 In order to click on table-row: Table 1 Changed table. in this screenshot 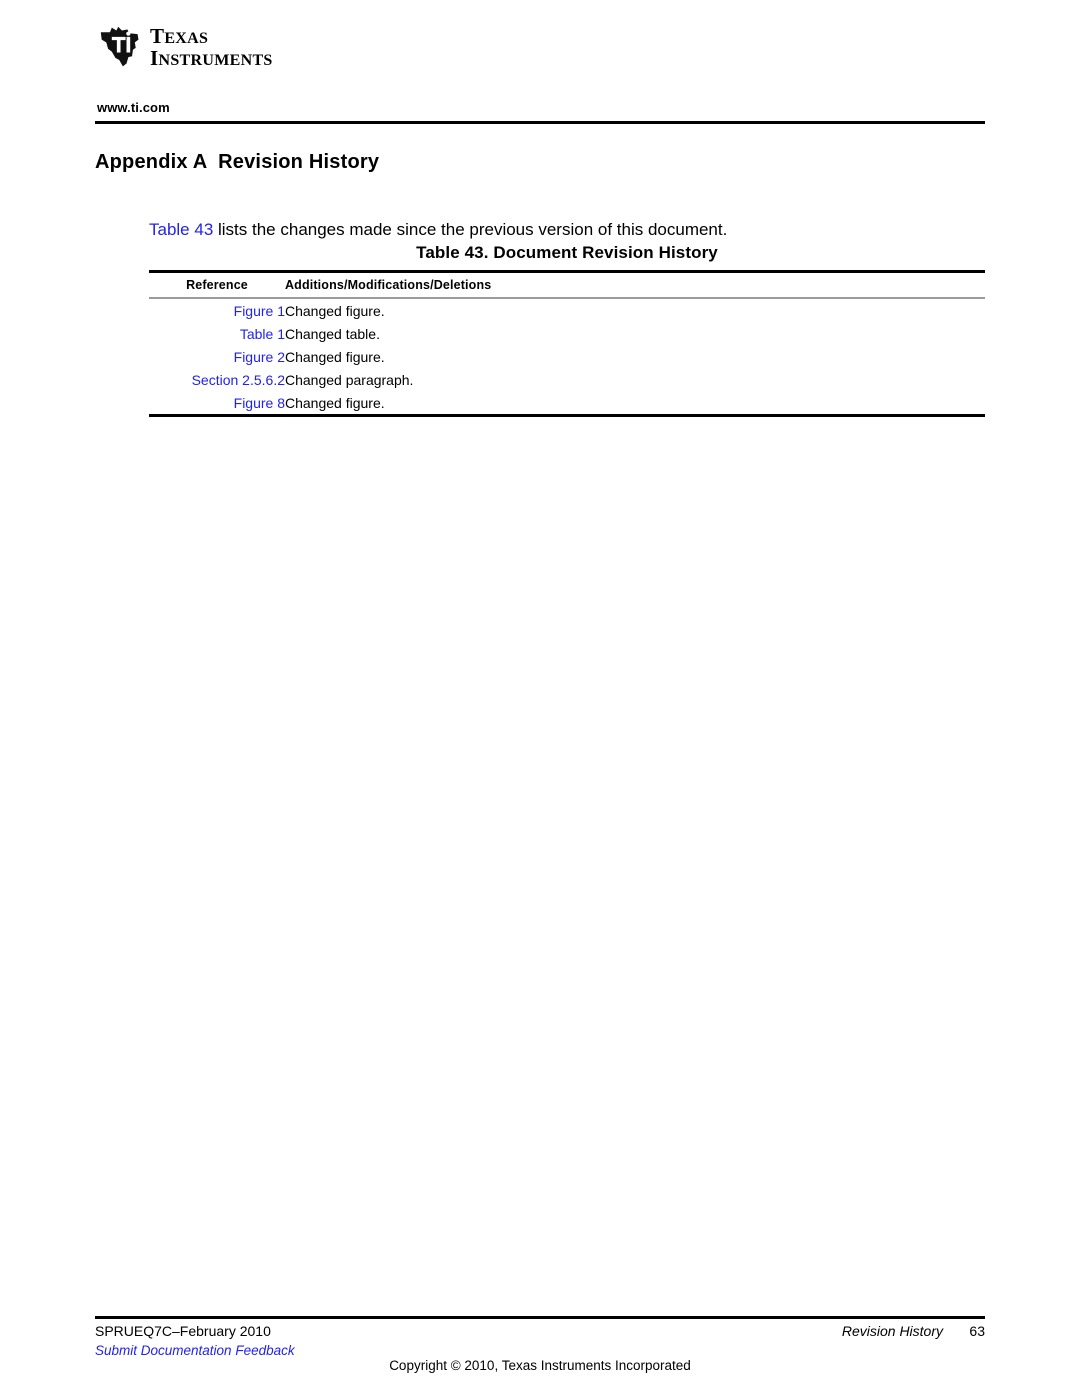, I will do `click(567, 333)`.